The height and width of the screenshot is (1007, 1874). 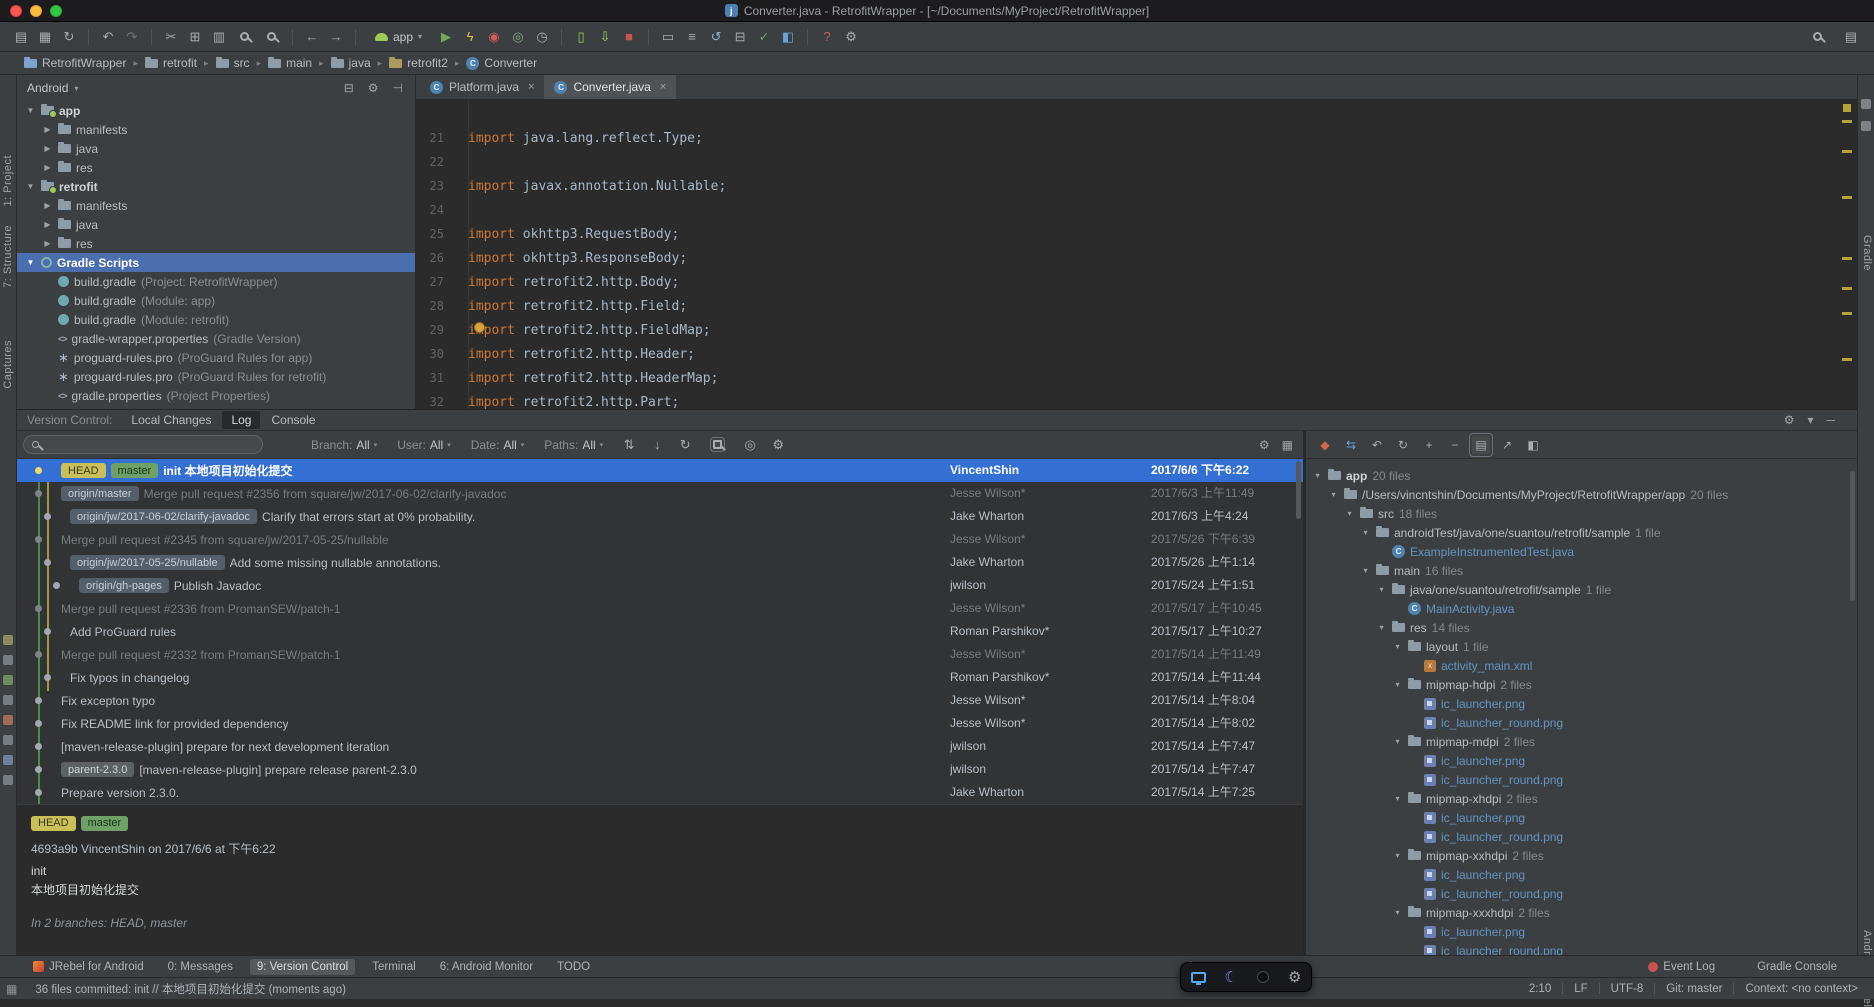 What do you see at coordinates (8, 180) in the screenshot?
I see `tool-stripe-button-1-project: 1: Project` at bounding box center [8, 180].